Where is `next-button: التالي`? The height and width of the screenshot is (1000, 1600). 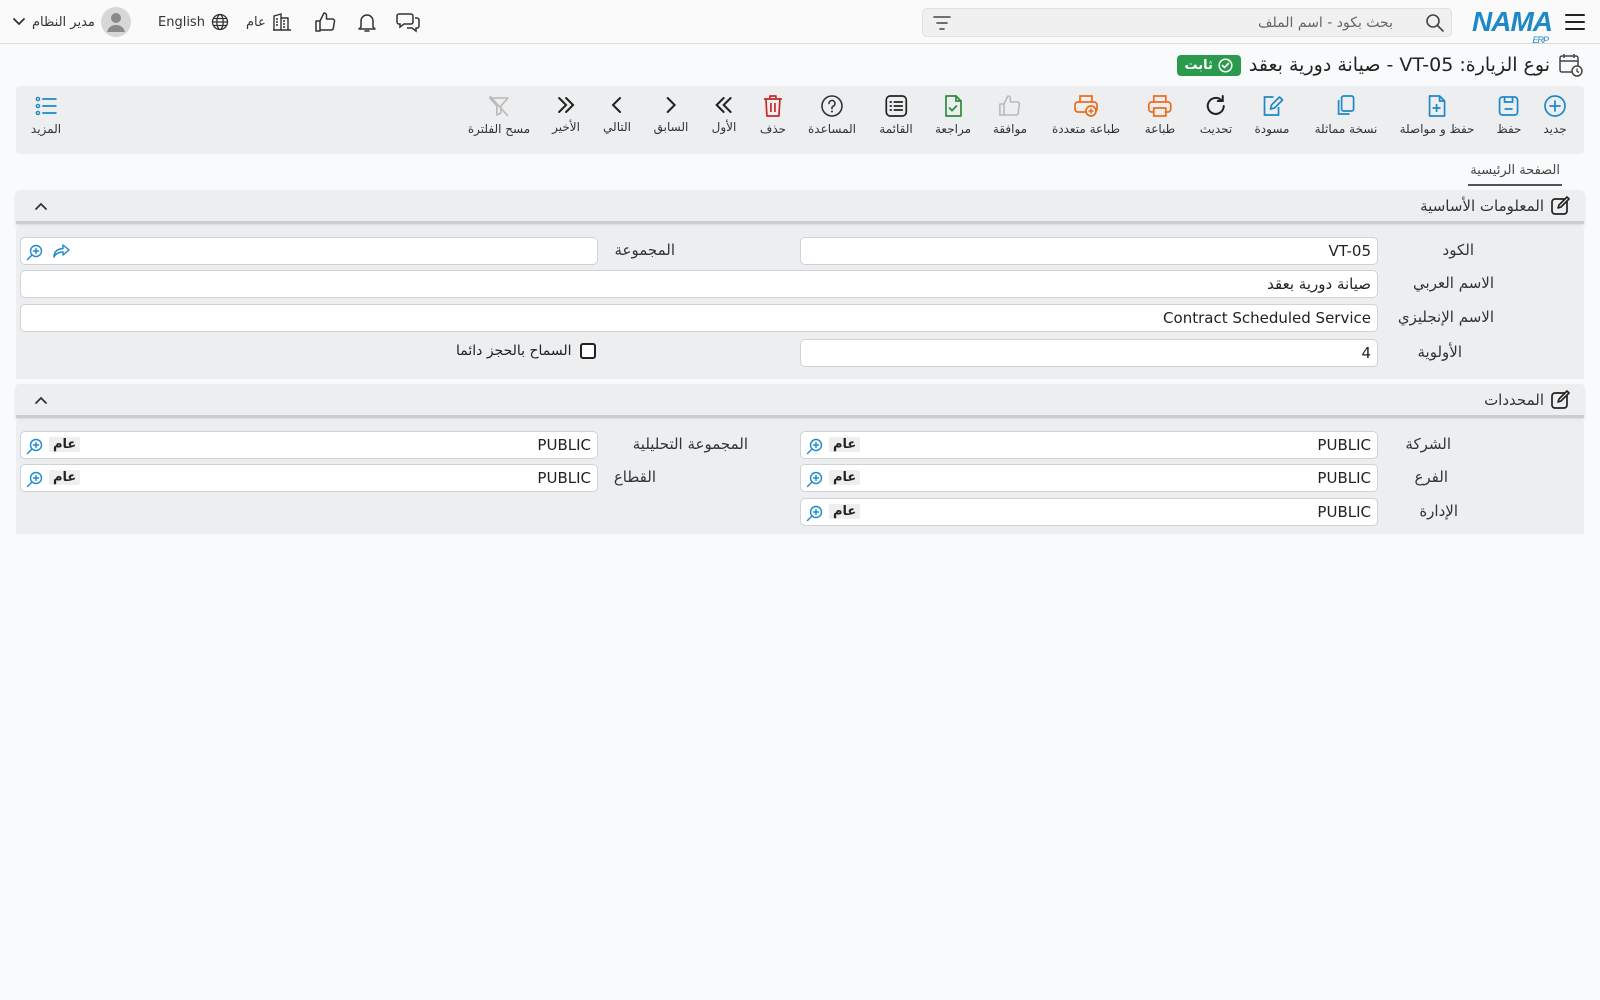
next-button: التالي is located at coordinates (617, 114).